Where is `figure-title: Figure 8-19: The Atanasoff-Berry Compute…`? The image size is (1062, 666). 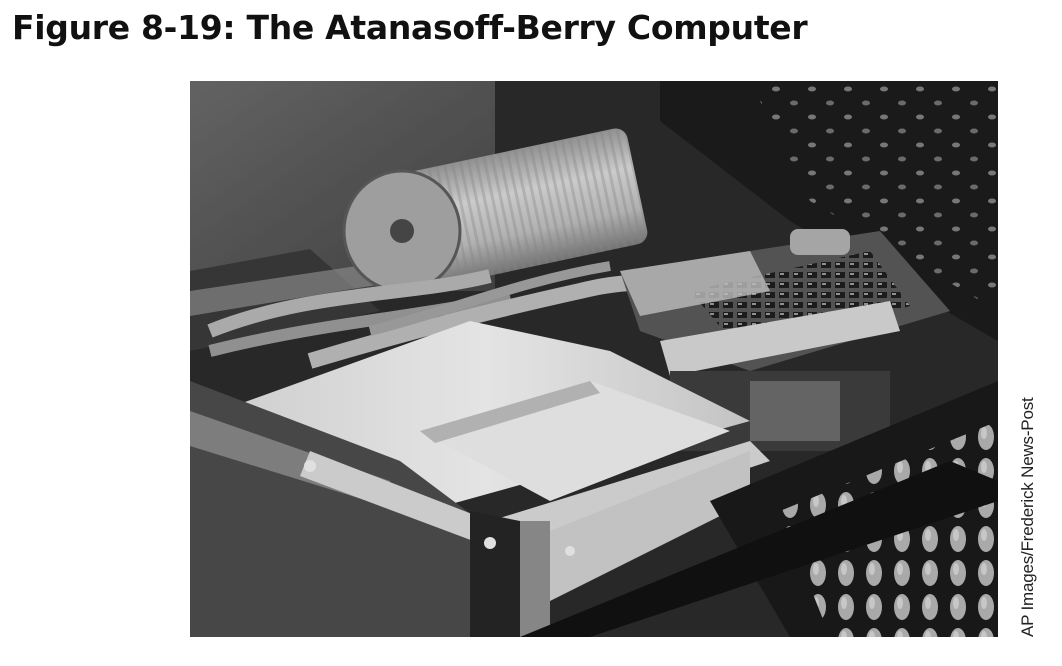 figure-title: Figure 8-19: The Atanasoff-Berry Compute… is located at coordinates (410, 27).